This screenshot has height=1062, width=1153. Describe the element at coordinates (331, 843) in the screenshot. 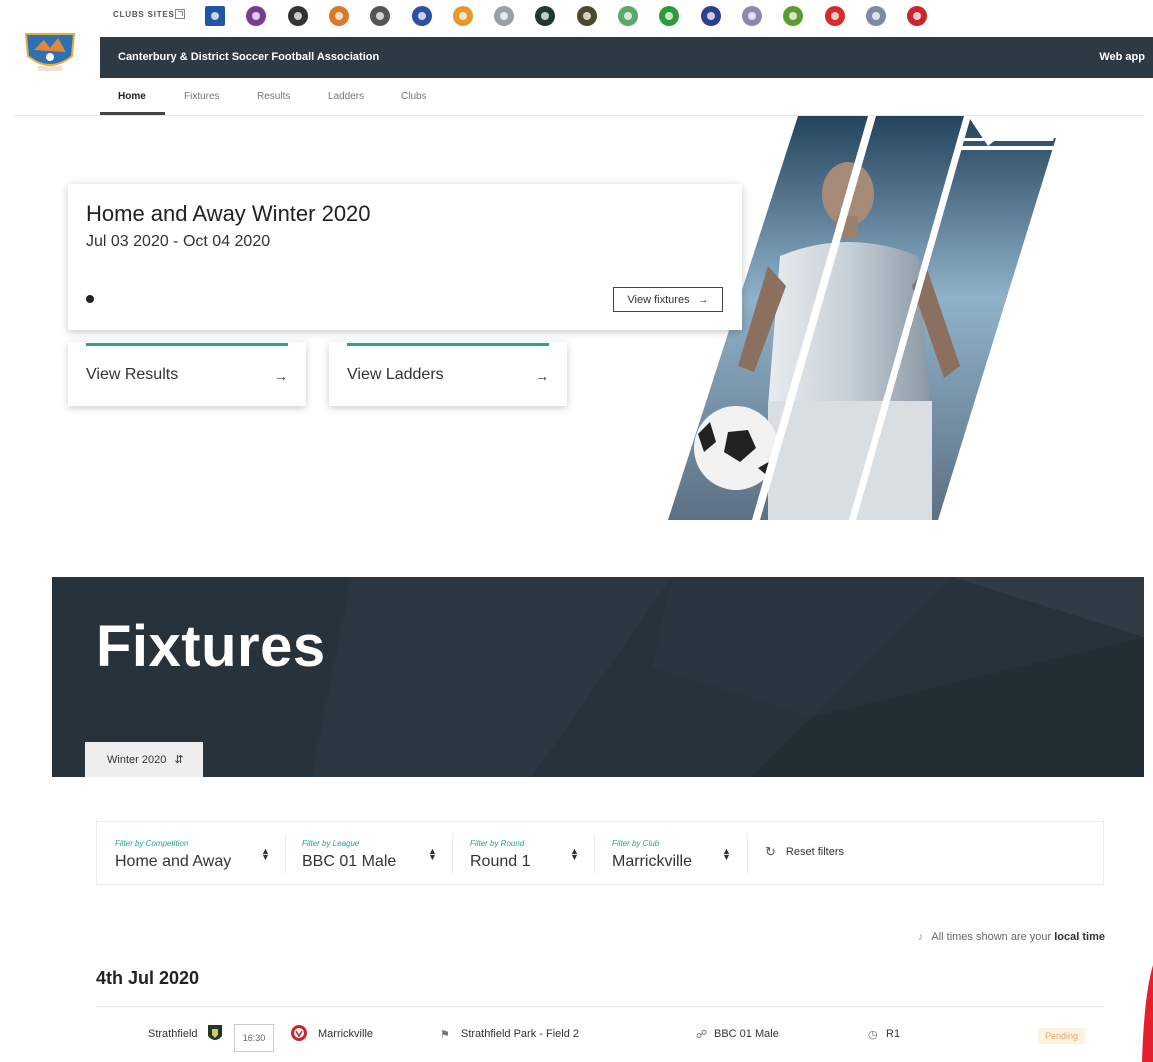

I see `league-filter-caption: Filter by League` at that location.